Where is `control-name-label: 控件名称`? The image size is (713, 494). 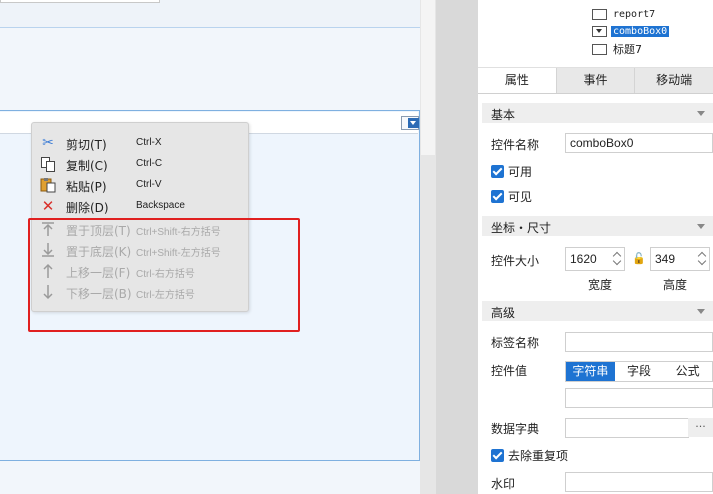 control-name-label: 控件名称 is located at coordinates (515, 145).